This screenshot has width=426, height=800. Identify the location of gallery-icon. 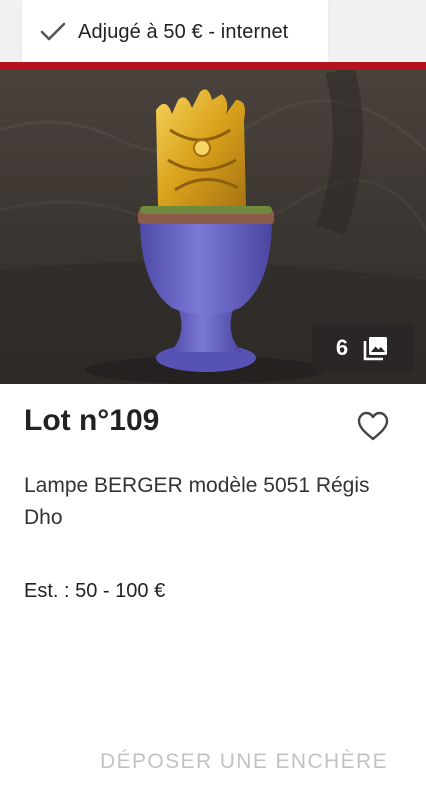
(375, 349).